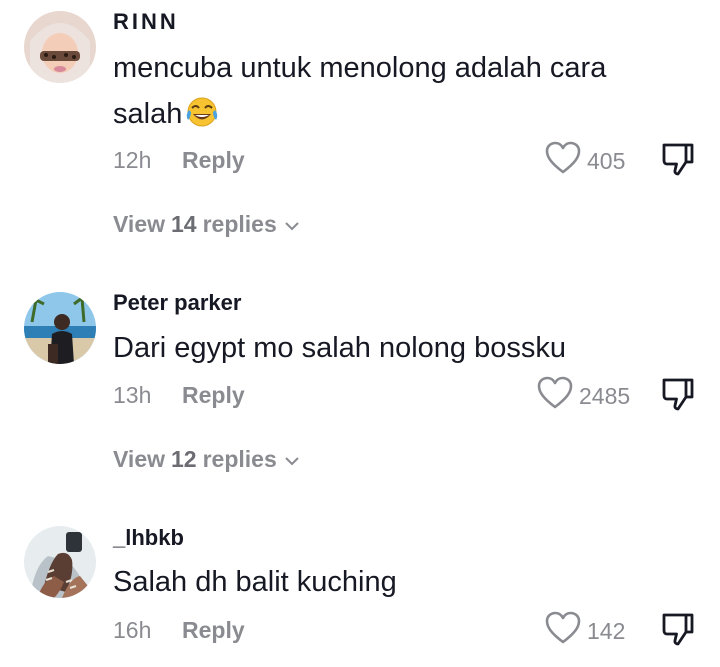  I want to click on thumbs-down-icon, so click(678, 632).